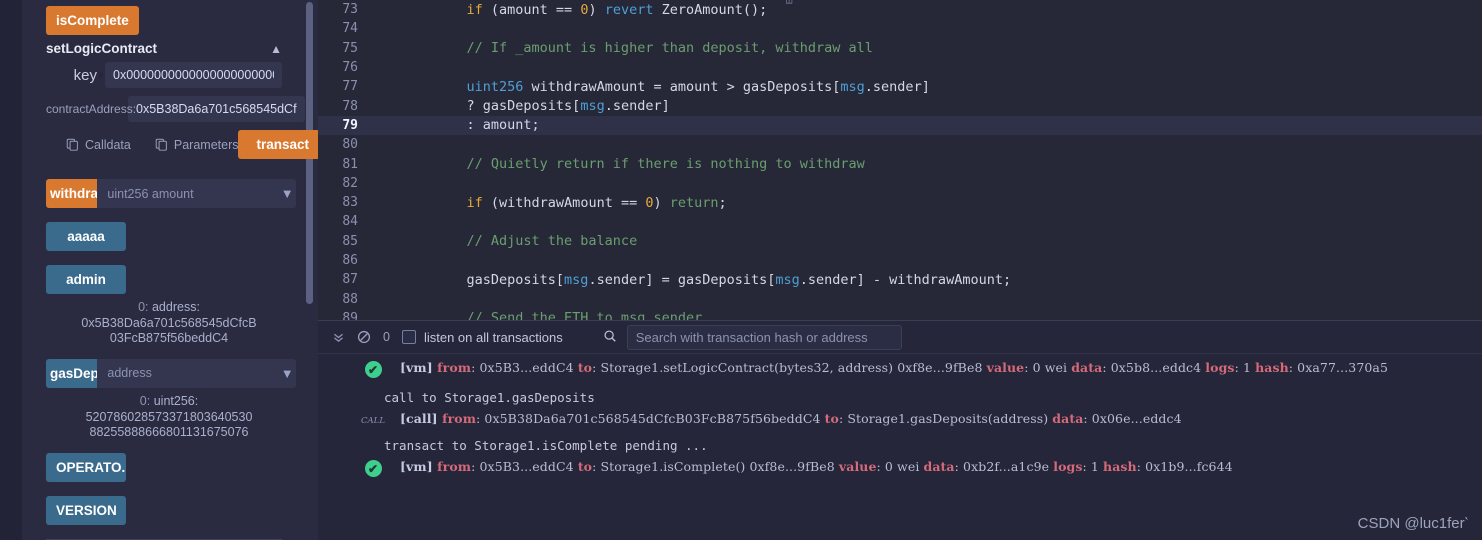 The height and width of the screenshot is (540, 1482). Describe the element at coordinates (900, 221) in the screenshot. I see `code-line: 84` at that location.